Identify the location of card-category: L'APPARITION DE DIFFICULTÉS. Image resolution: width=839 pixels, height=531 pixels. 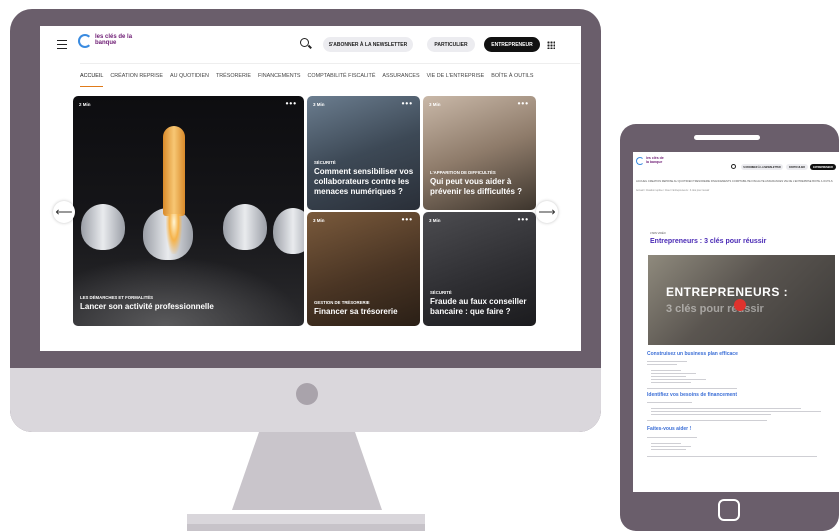
(463, 172).